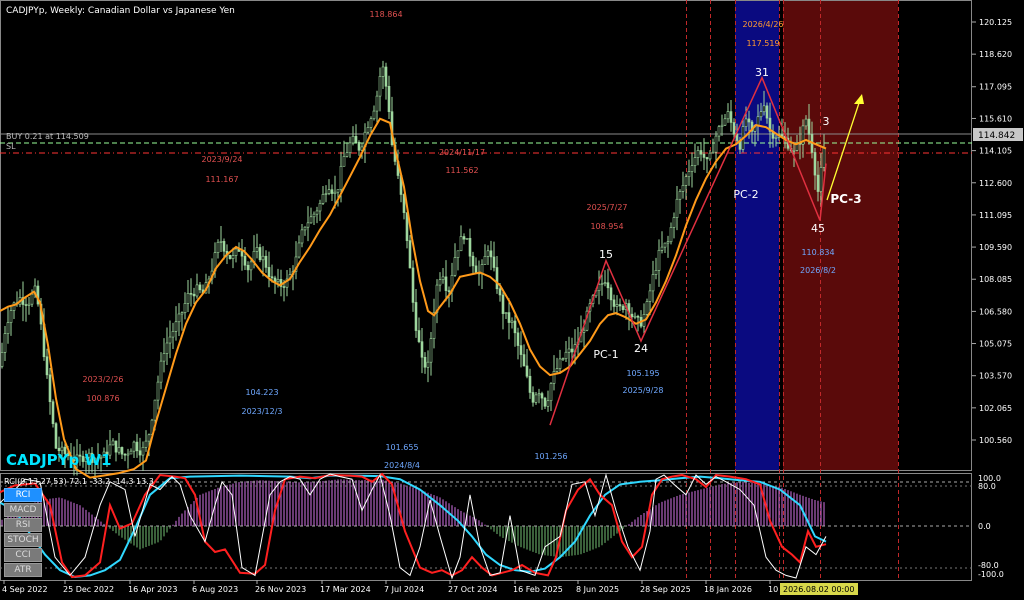  I want to click on level-date: 2026/4/26, so click(762, 24).